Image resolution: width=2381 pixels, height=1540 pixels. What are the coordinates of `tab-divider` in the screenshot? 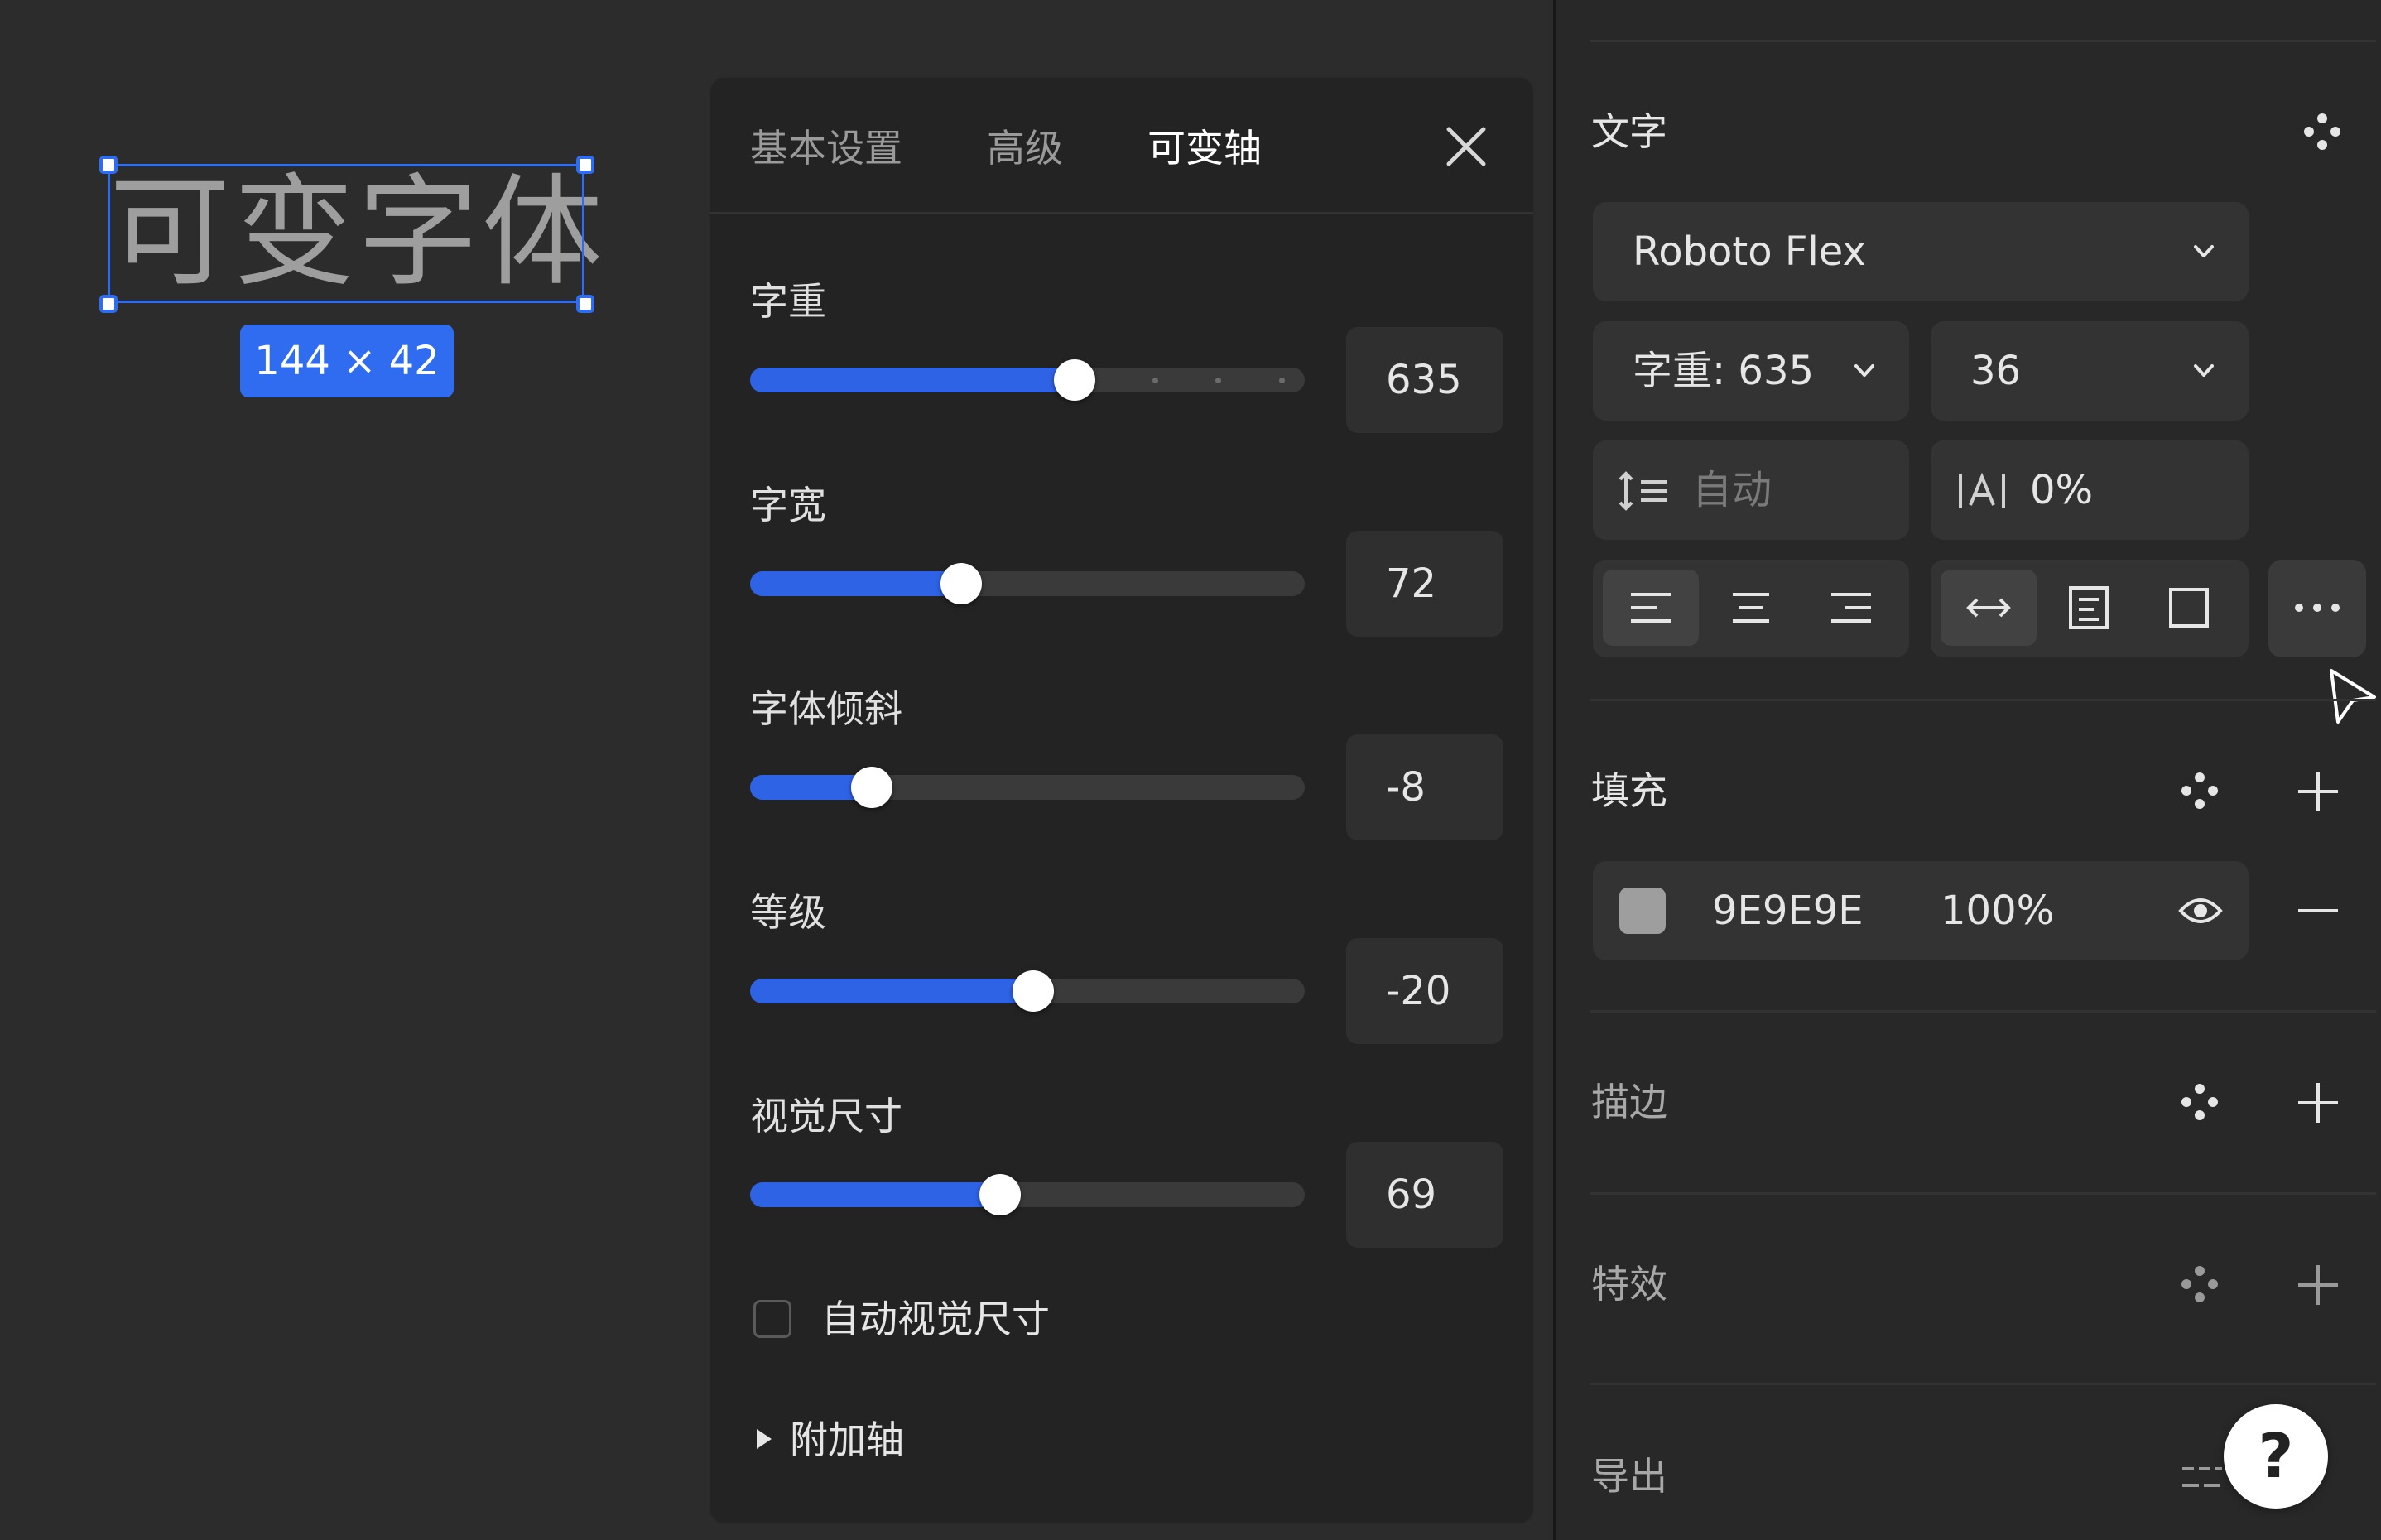 It's located at (1121, 213).